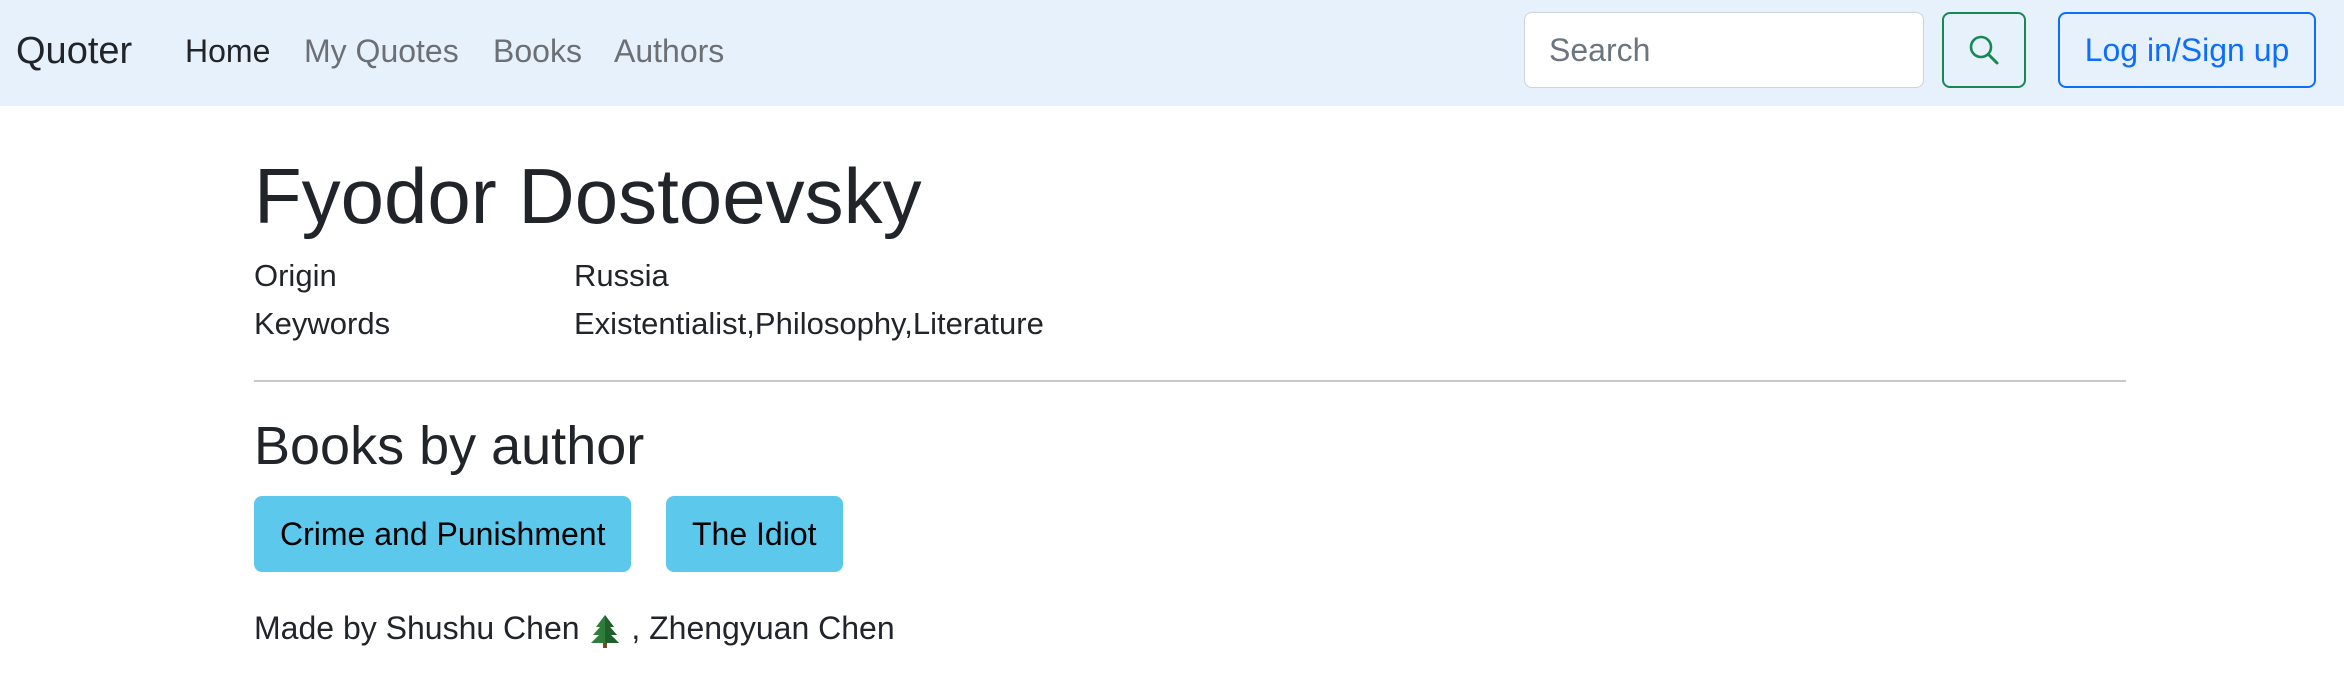 The image size is (2344, 682). I want to click on author-name: Fyodor Dostoevsky, so click(588, 196).